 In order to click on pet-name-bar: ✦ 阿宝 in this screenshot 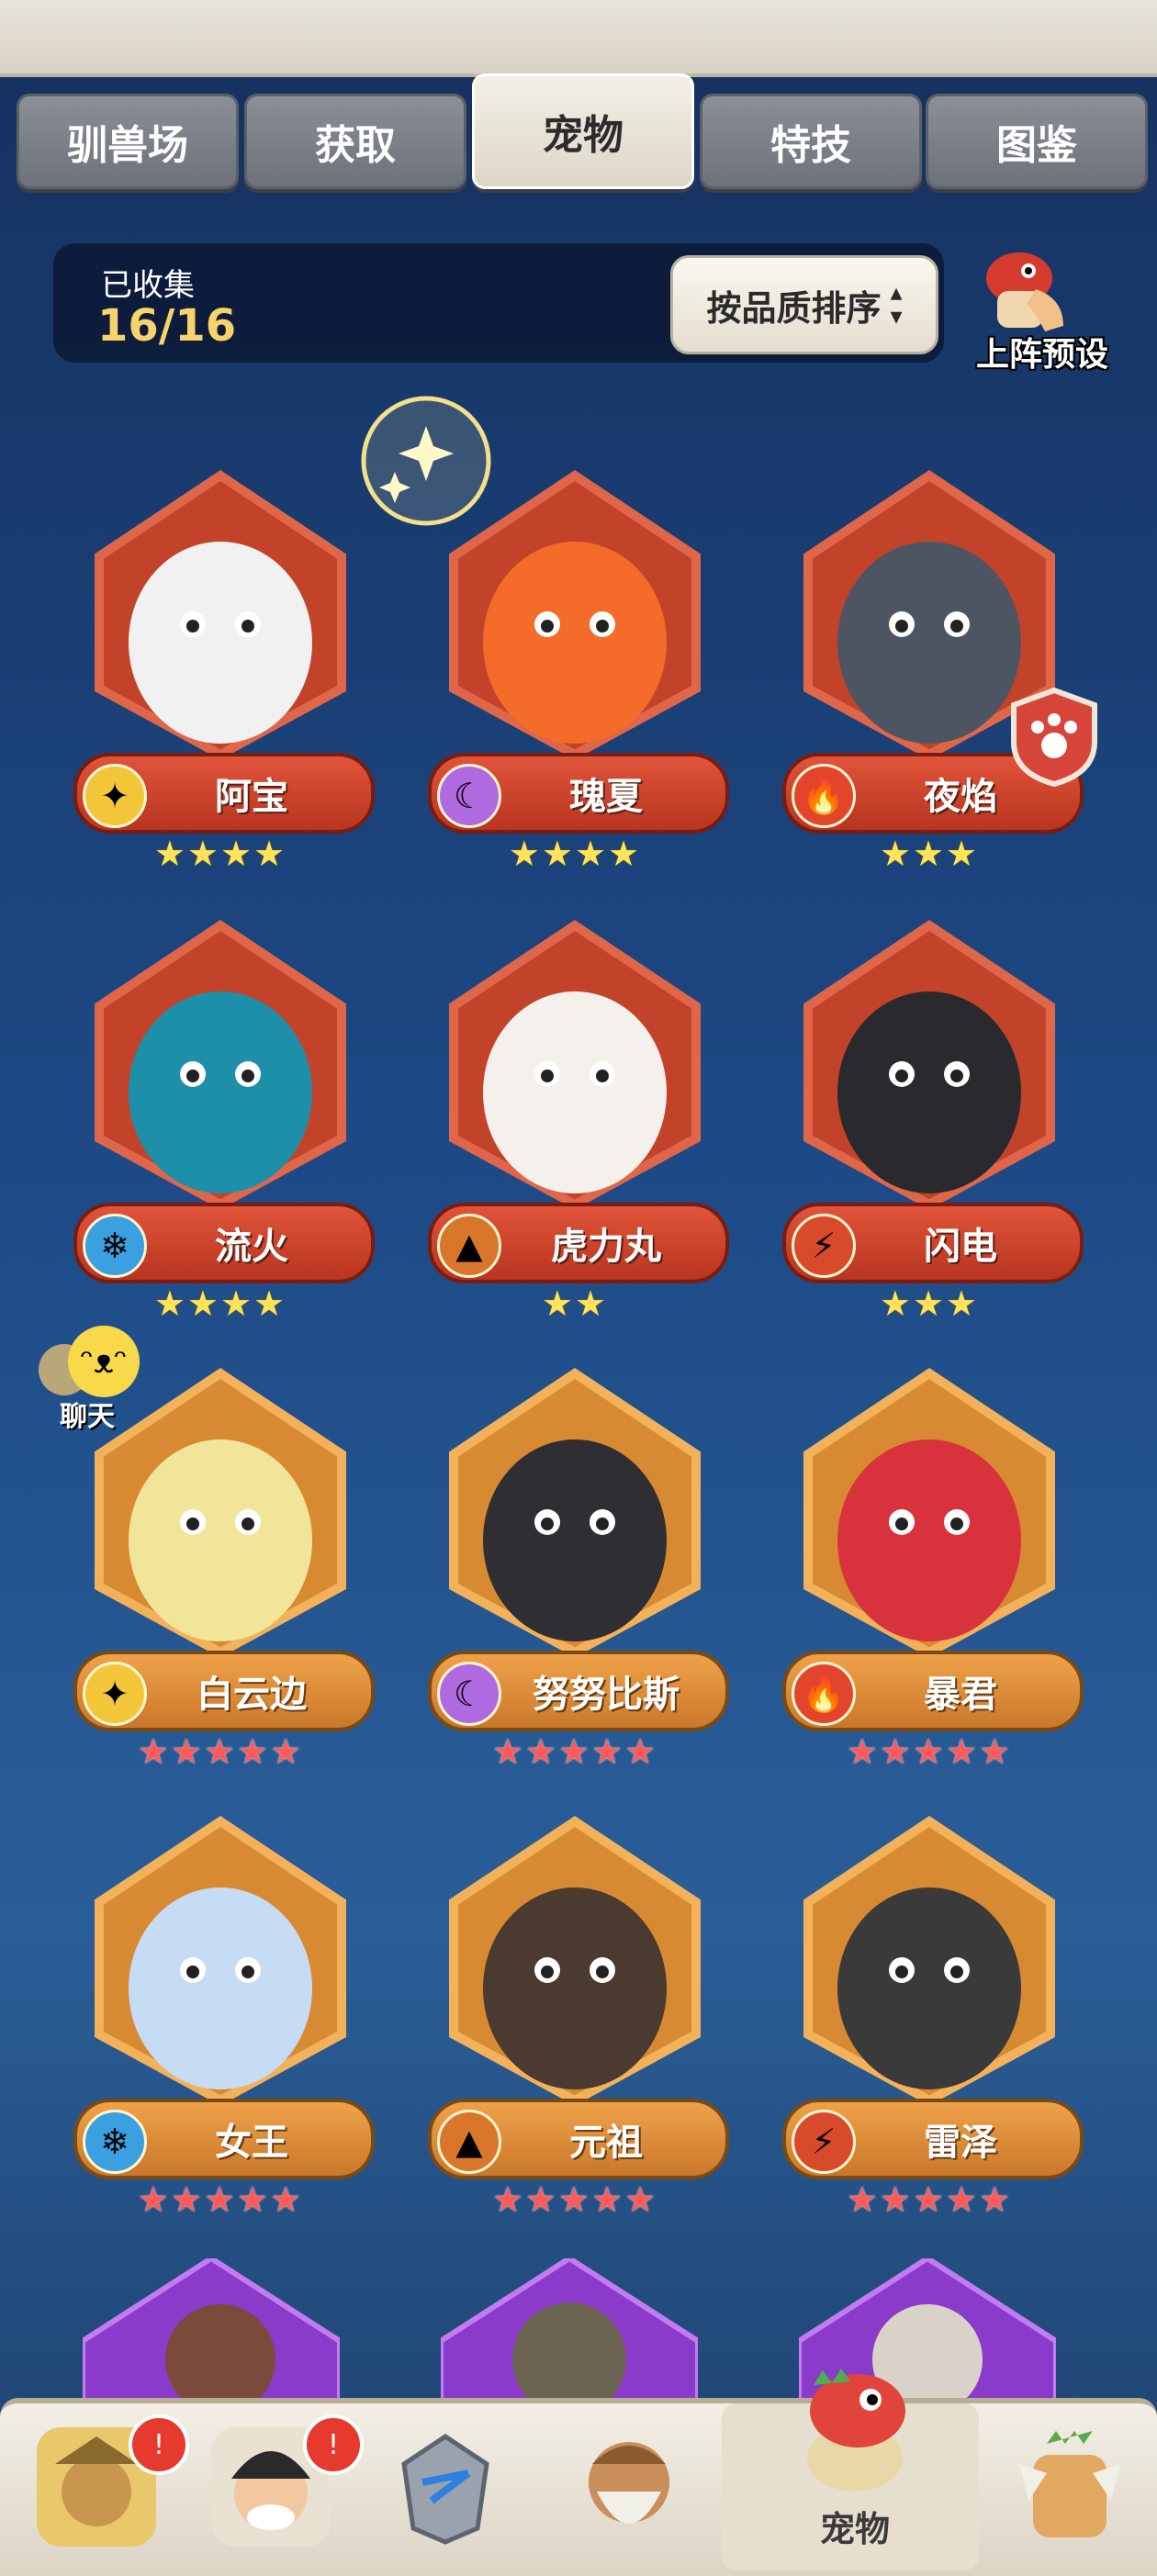, I will do `click(224, 793)`.